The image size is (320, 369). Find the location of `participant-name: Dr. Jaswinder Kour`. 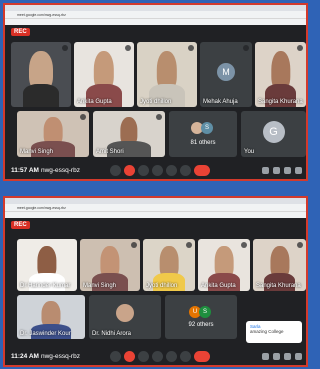

participant-name: Dr. Jaswinder Kour is located at coordinates (45, 334).